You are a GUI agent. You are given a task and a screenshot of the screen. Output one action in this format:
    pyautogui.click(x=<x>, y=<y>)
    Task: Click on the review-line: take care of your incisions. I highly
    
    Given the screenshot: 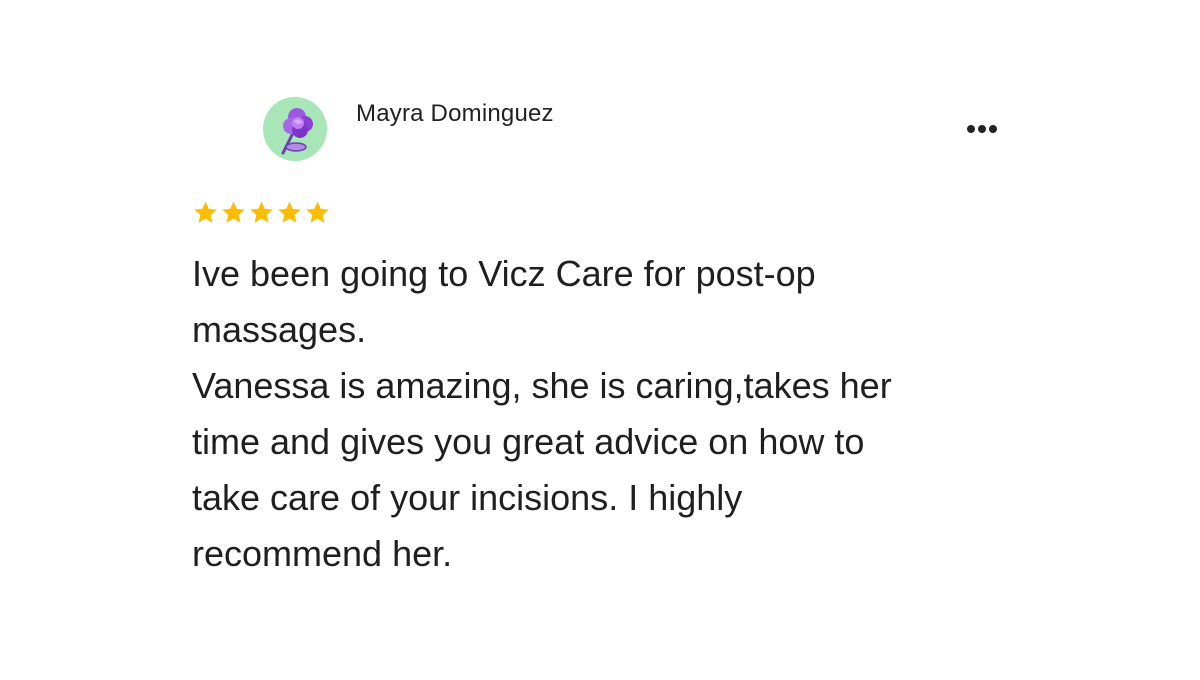 What is the action you would take?
    pyautogui.click(x=467, y=497)
    